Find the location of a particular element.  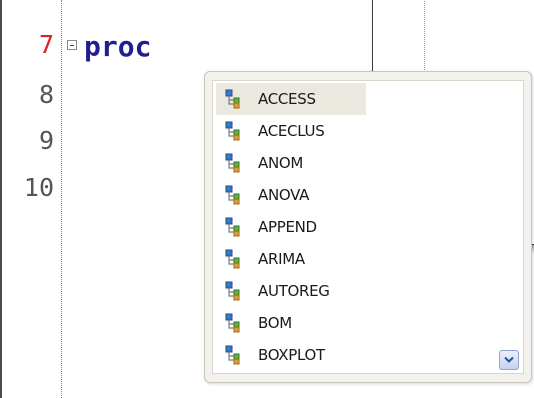

autocomplete-item-label: BOM is located at coordinates (275, 323).